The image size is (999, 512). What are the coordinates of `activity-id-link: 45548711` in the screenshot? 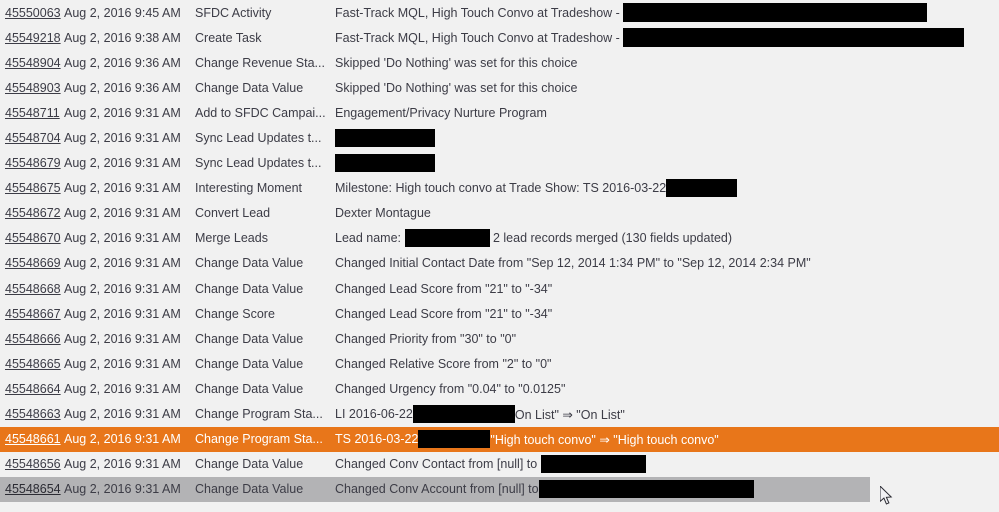 It's located at (32, 113).